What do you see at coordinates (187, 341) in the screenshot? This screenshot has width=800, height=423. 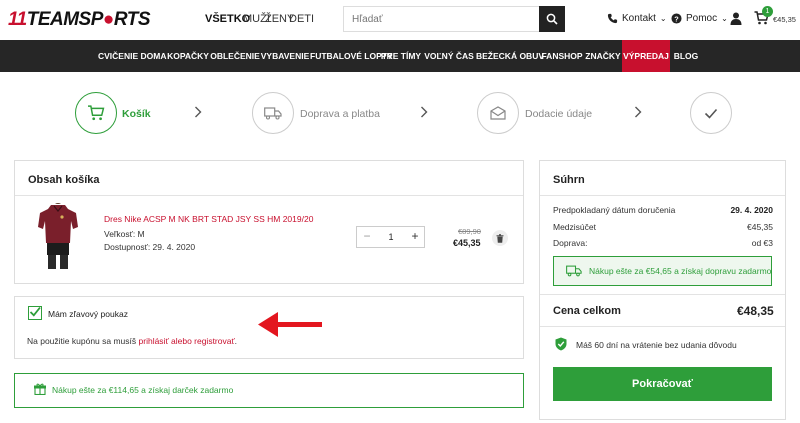 I see `login-register-link: prihlásiť alebo registrovať` at bounding box center [187, 341].